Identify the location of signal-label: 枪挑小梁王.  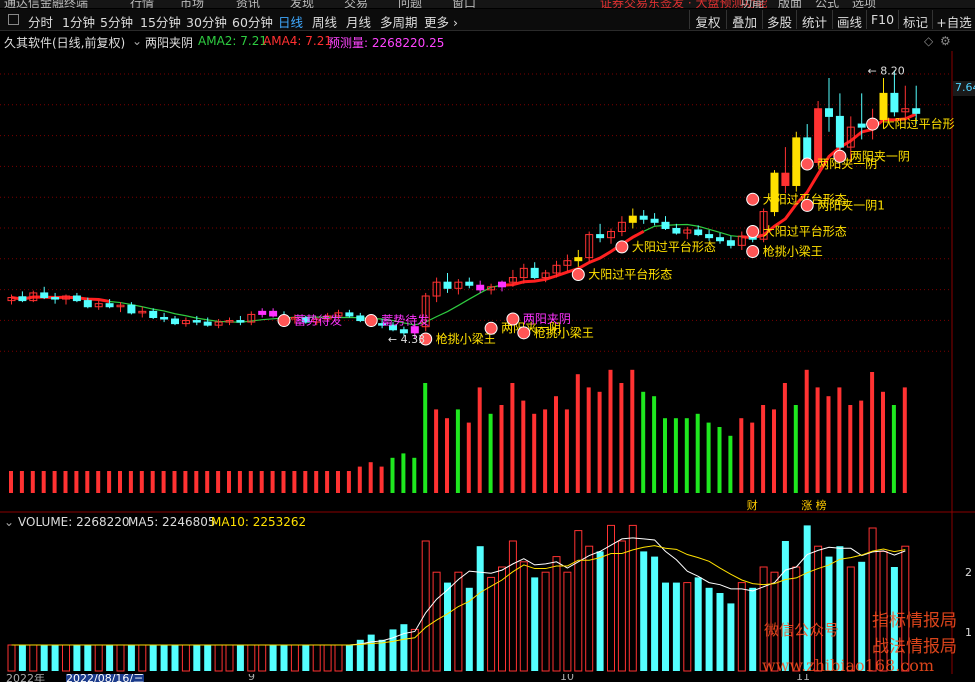
(564, 332).